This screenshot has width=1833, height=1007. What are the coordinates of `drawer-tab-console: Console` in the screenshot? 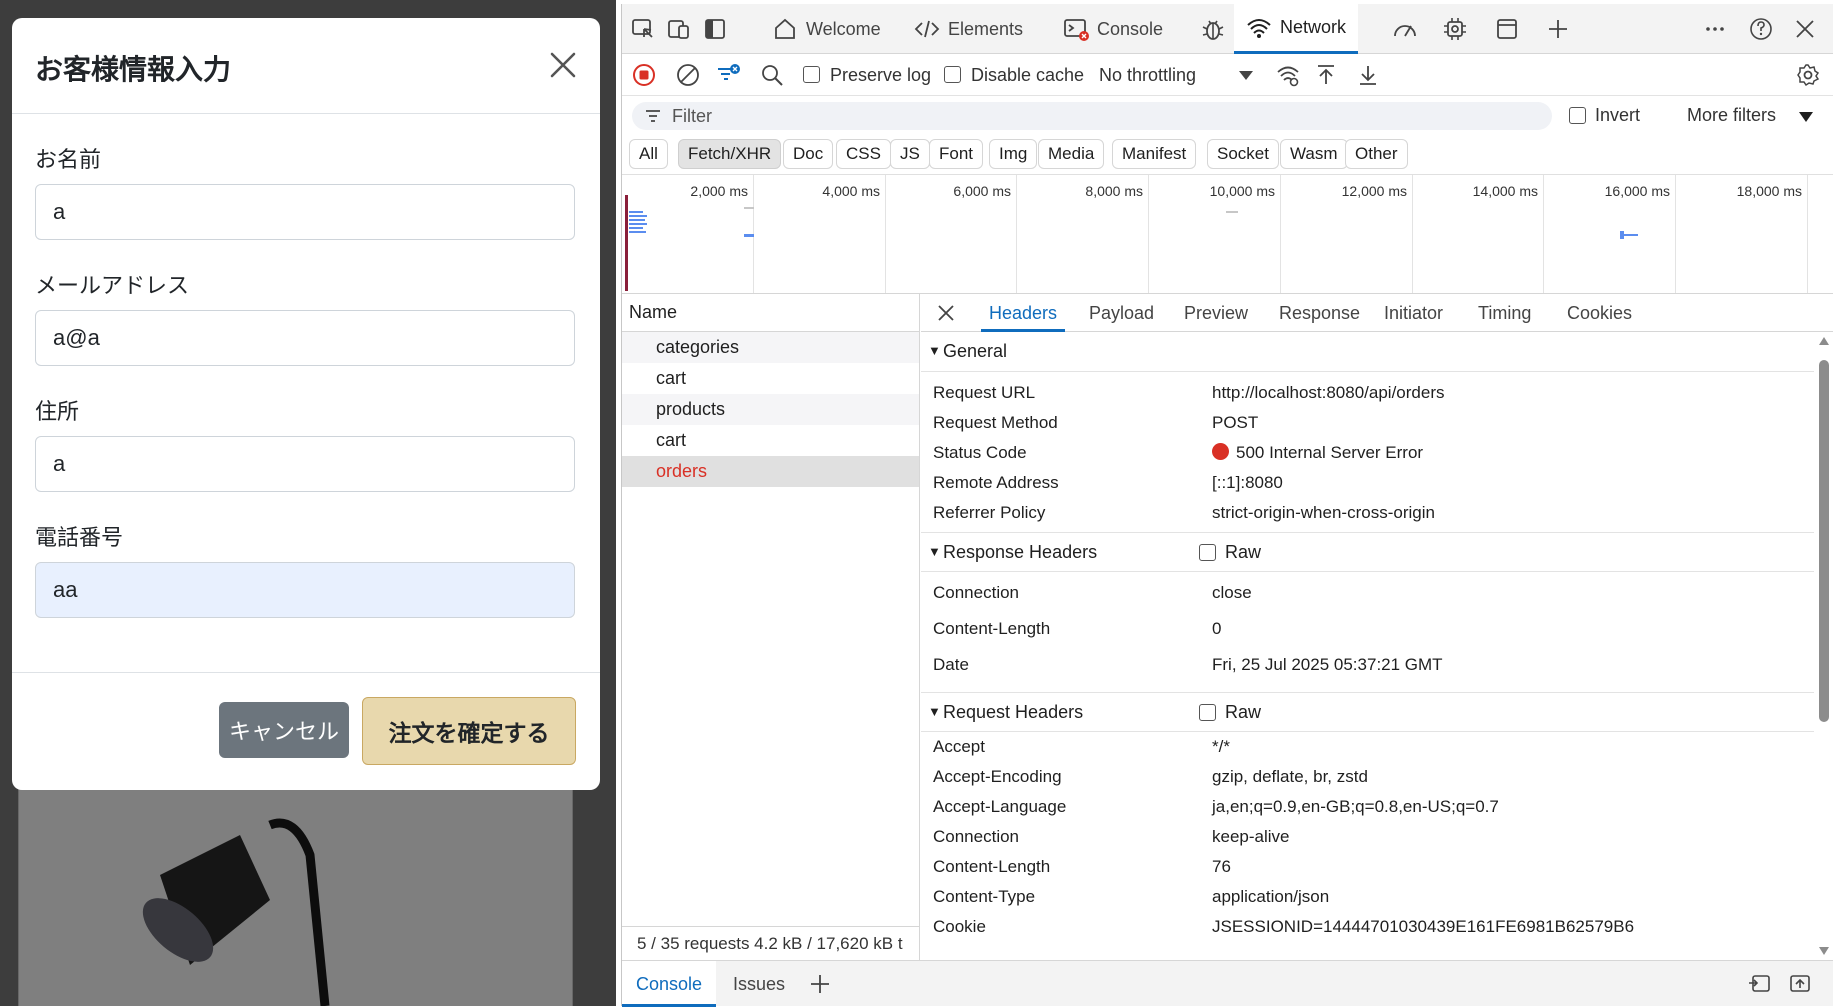 It's located at (669, 984).